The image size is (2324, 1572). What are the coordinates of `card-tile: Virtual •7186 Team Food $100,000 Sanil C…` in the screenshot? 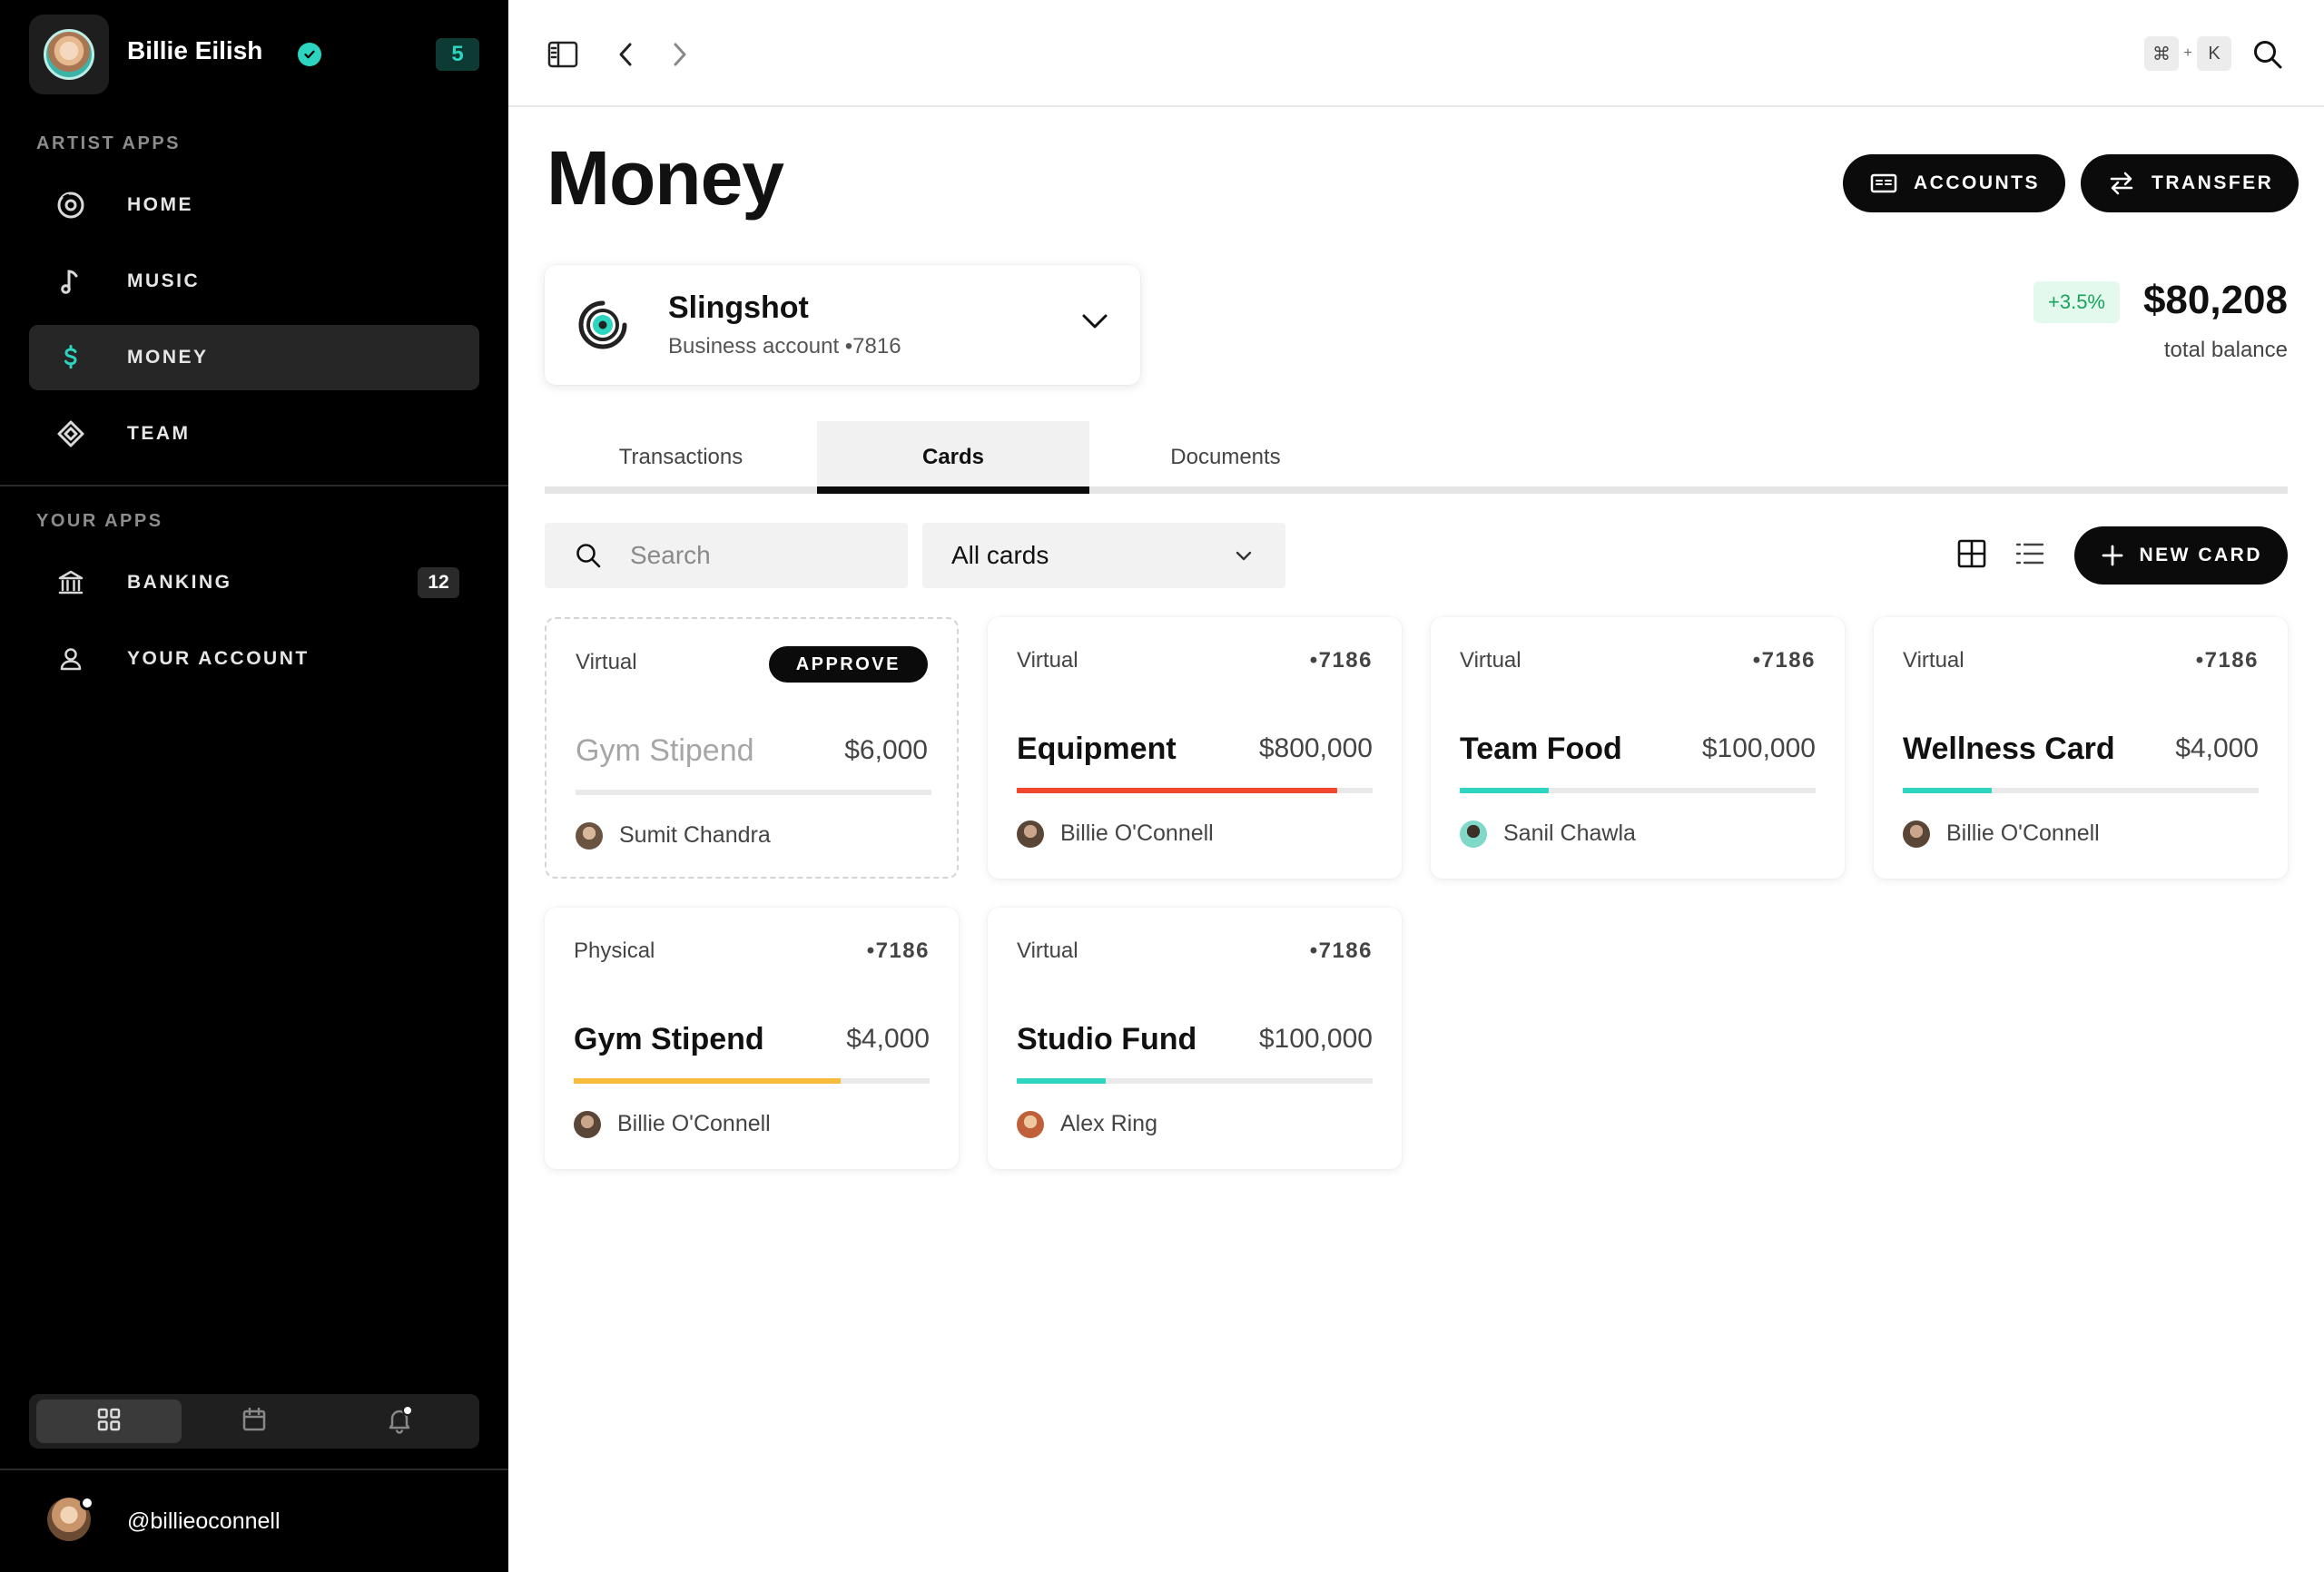 It's located at (1638, 748).